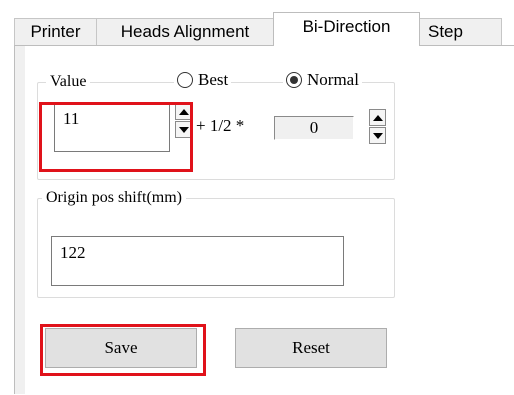  What do you see at coordinates (311, 348) in the screenshot?
I see `reset-button: Reset` at bounding box center [311, 348].